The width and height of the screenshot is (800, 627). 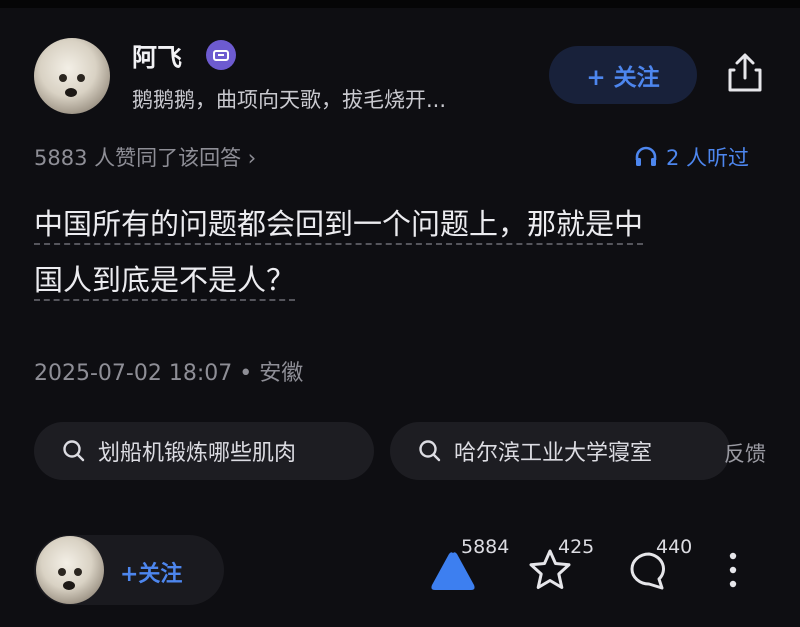 What do you see at coordinates (553, 453) in the screenshot?
I see `search-chip-label: 哈尔滨工业大学寝室` at bounding box center [553, 453].